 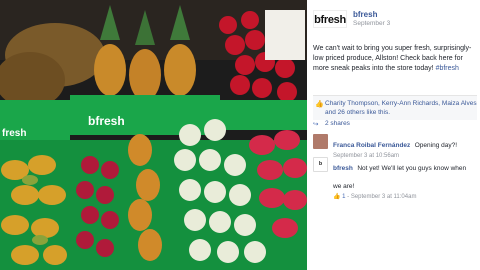 I want to click on hashtag-link: #bfresh, so click(x=447, y=68).